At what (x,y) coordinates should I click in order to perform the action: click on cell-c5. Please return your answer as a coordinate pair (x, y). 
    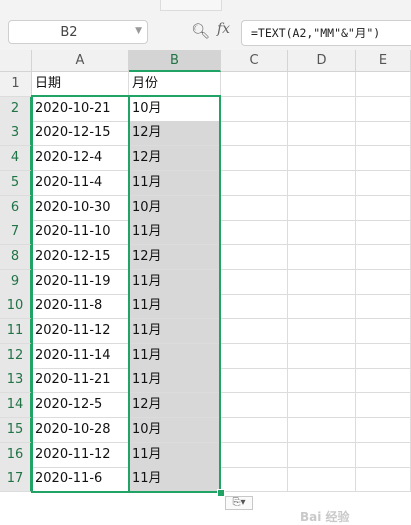
    Looking at the image, I should click on (254, 183).